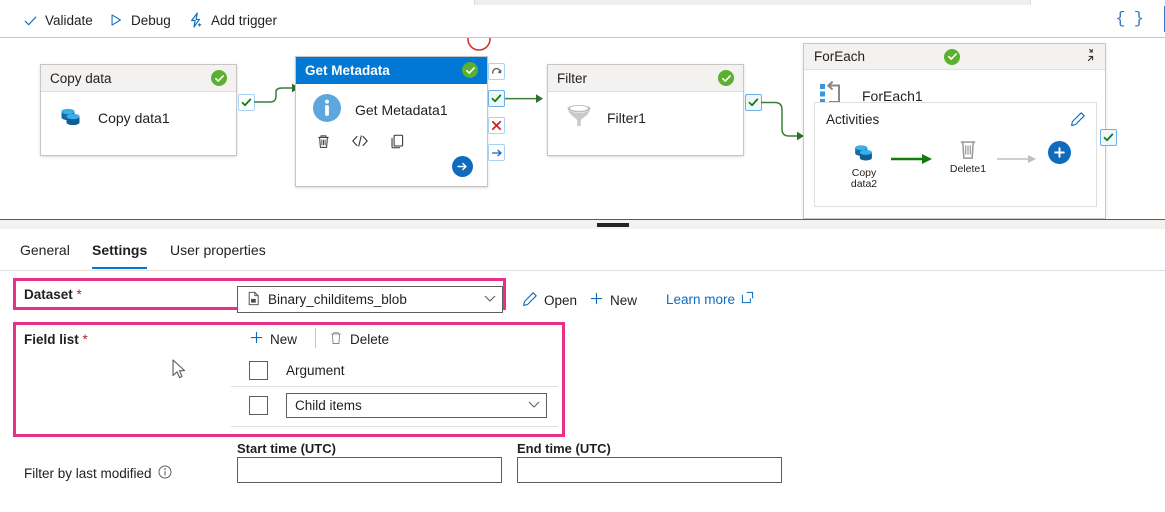 The width and height of the screenshot is (1165, 512). What do you see at coordinates (369, 470) in the screenshot?
I see `start-time-input` at bounding box center [369, 470].